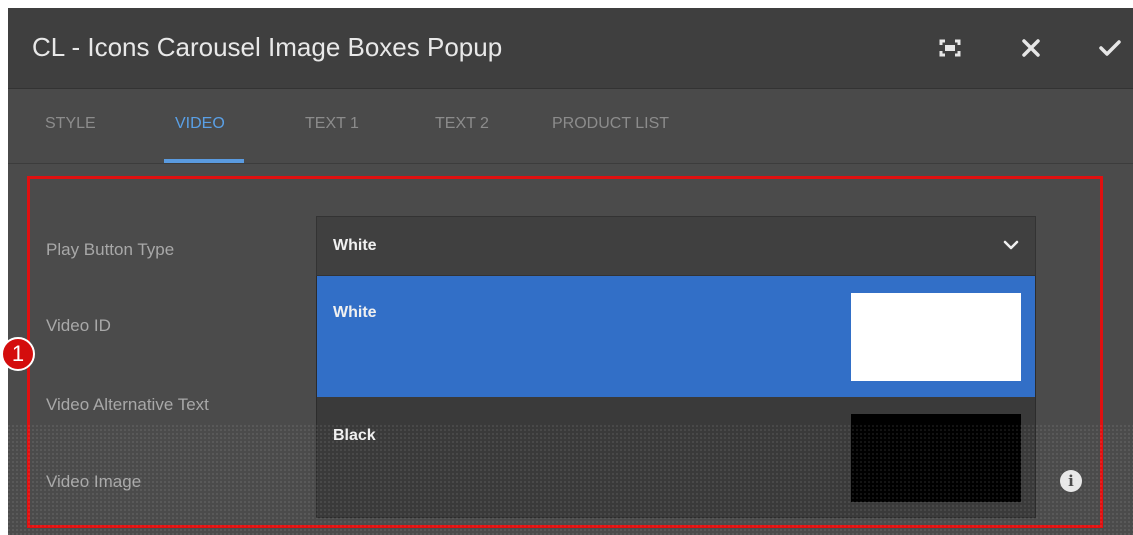  I want to click on tab-bar: STYLE VIDEO TEXT 1 TEXT 2 PRODUCT LIST, so click(570, 126).